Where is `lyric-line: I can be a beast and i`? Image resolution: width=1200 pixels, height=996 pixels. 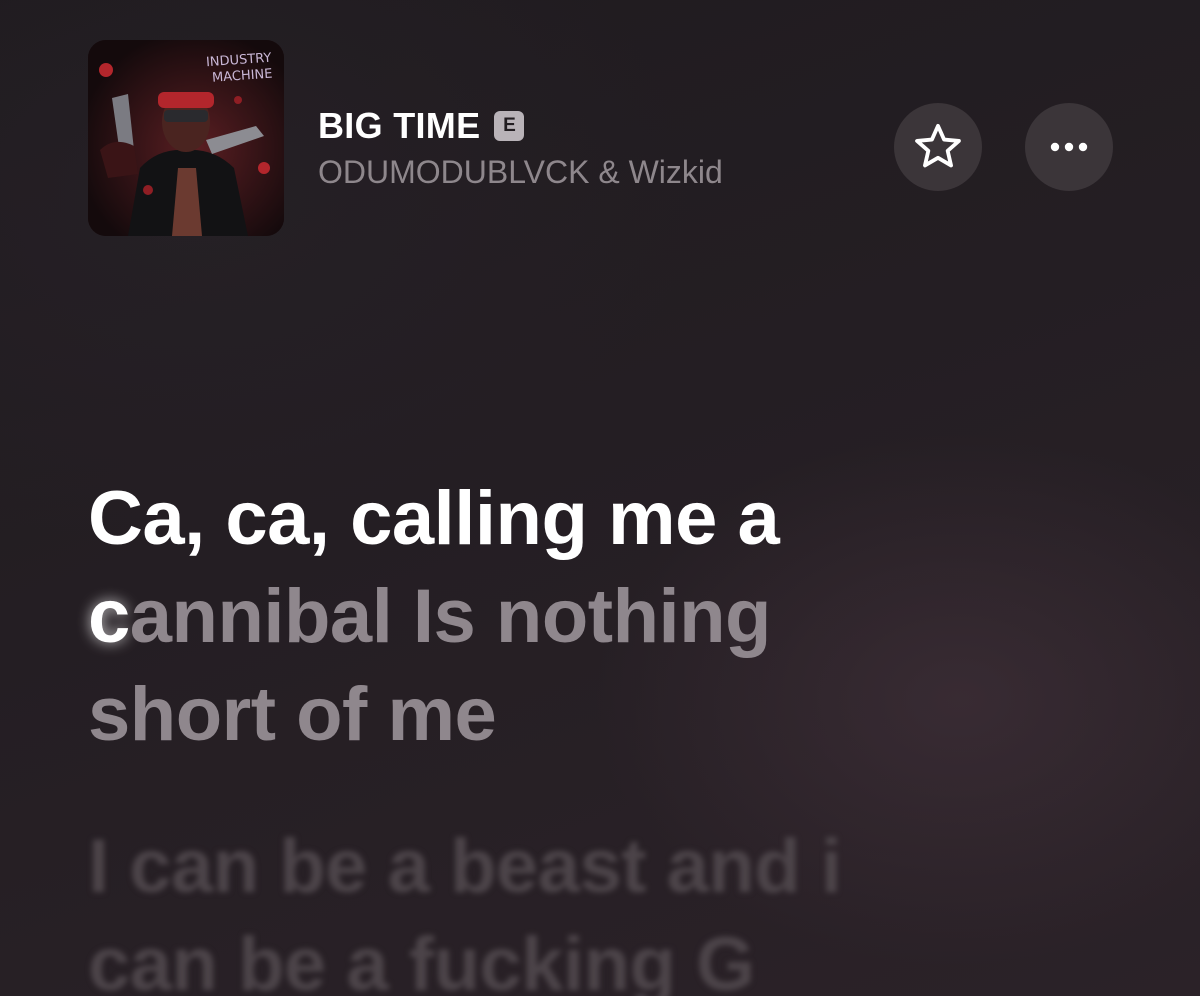 lyric-line: I can be a beast and i is located at coordinates (465, 866).